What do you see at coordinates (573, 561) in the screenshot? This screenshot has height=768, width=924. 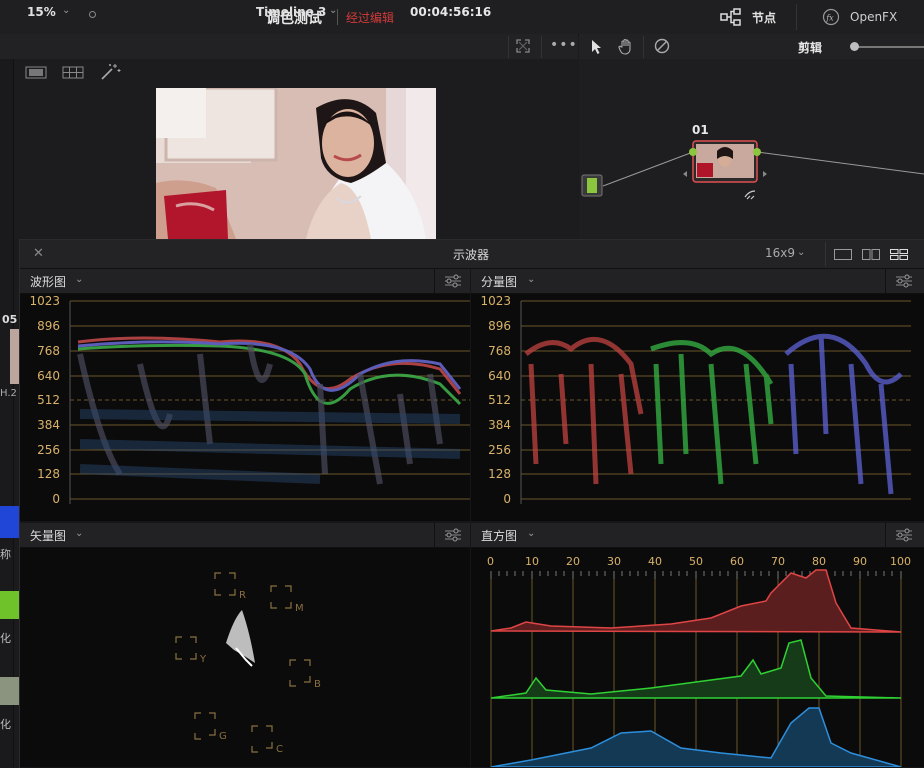 I see `histogram-xtick: 20` at bounding box center [573, 561].